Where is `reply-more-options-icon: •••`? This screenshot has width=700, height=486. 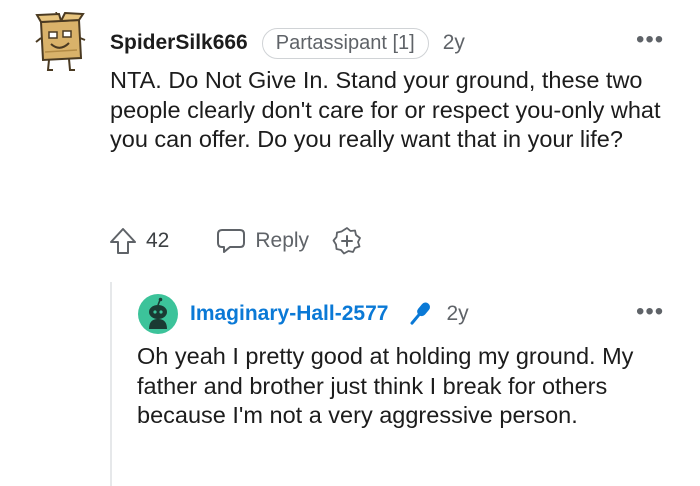
reply-more-options-icon: ••• is located at coordinates (650, 312).